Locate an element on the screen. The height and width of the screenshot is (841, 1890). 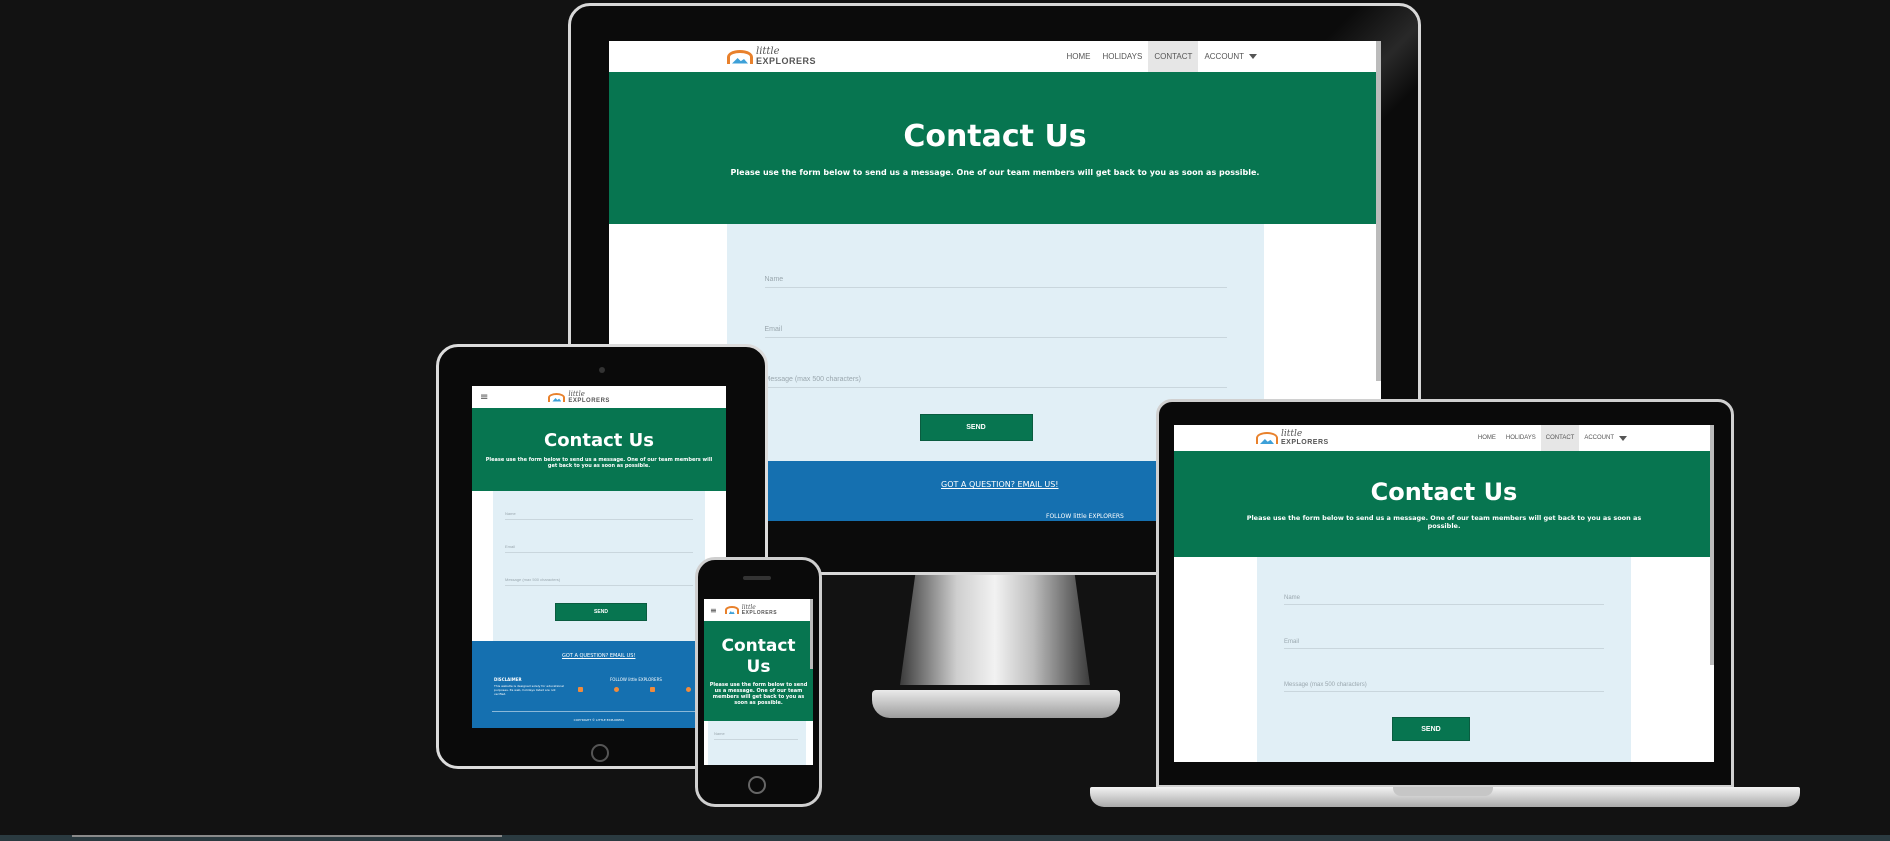
page-bottom-strip is located at coordinates (945, 838).